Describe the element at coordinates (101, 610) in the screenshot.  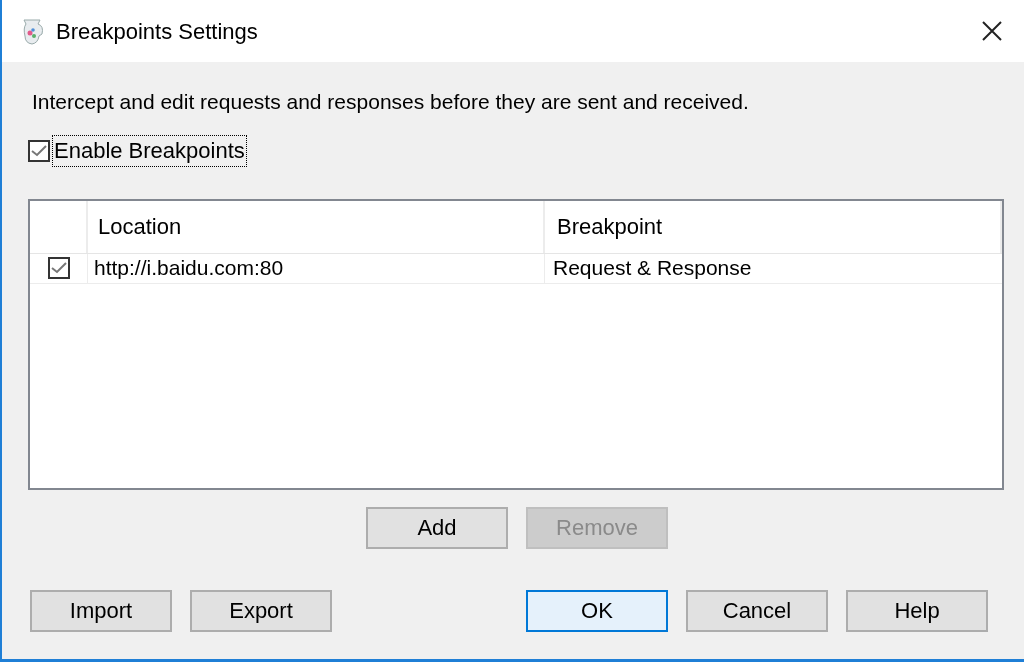
I see `footer-button: Import` at that location.